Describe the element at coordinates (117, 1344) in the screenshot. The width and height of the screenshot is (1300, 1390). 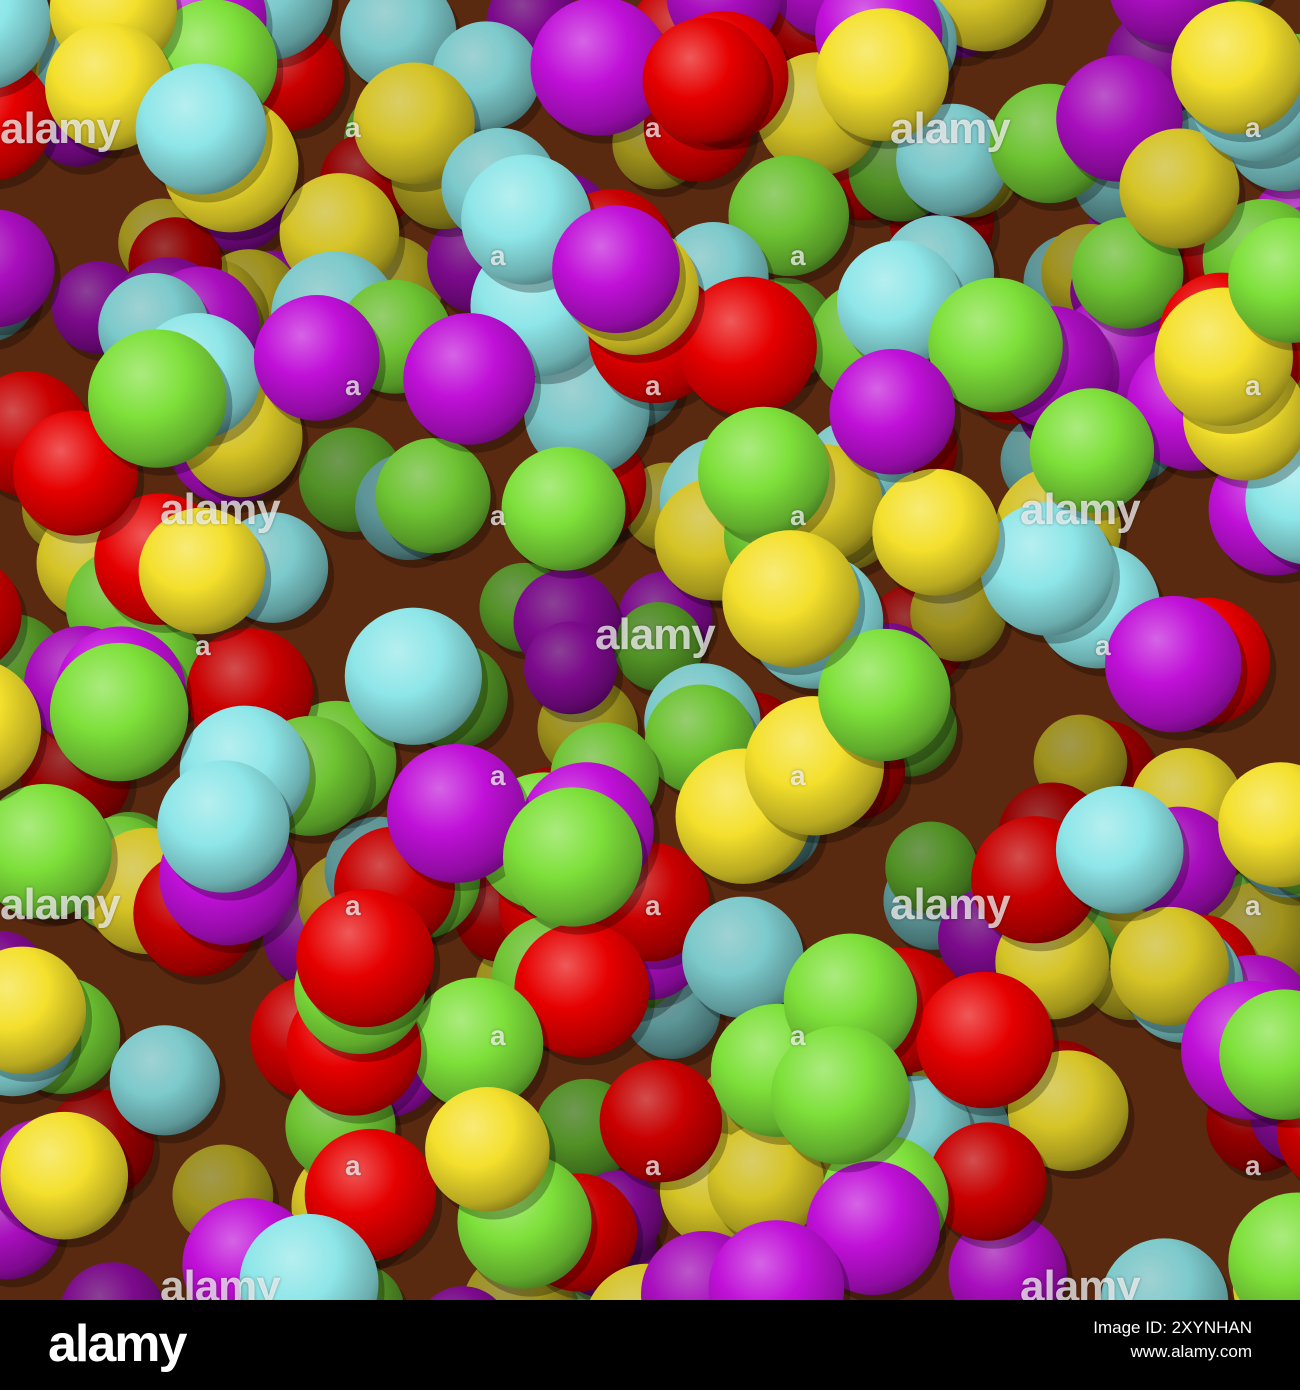
I see `alamy-logo: alamy` at that location.